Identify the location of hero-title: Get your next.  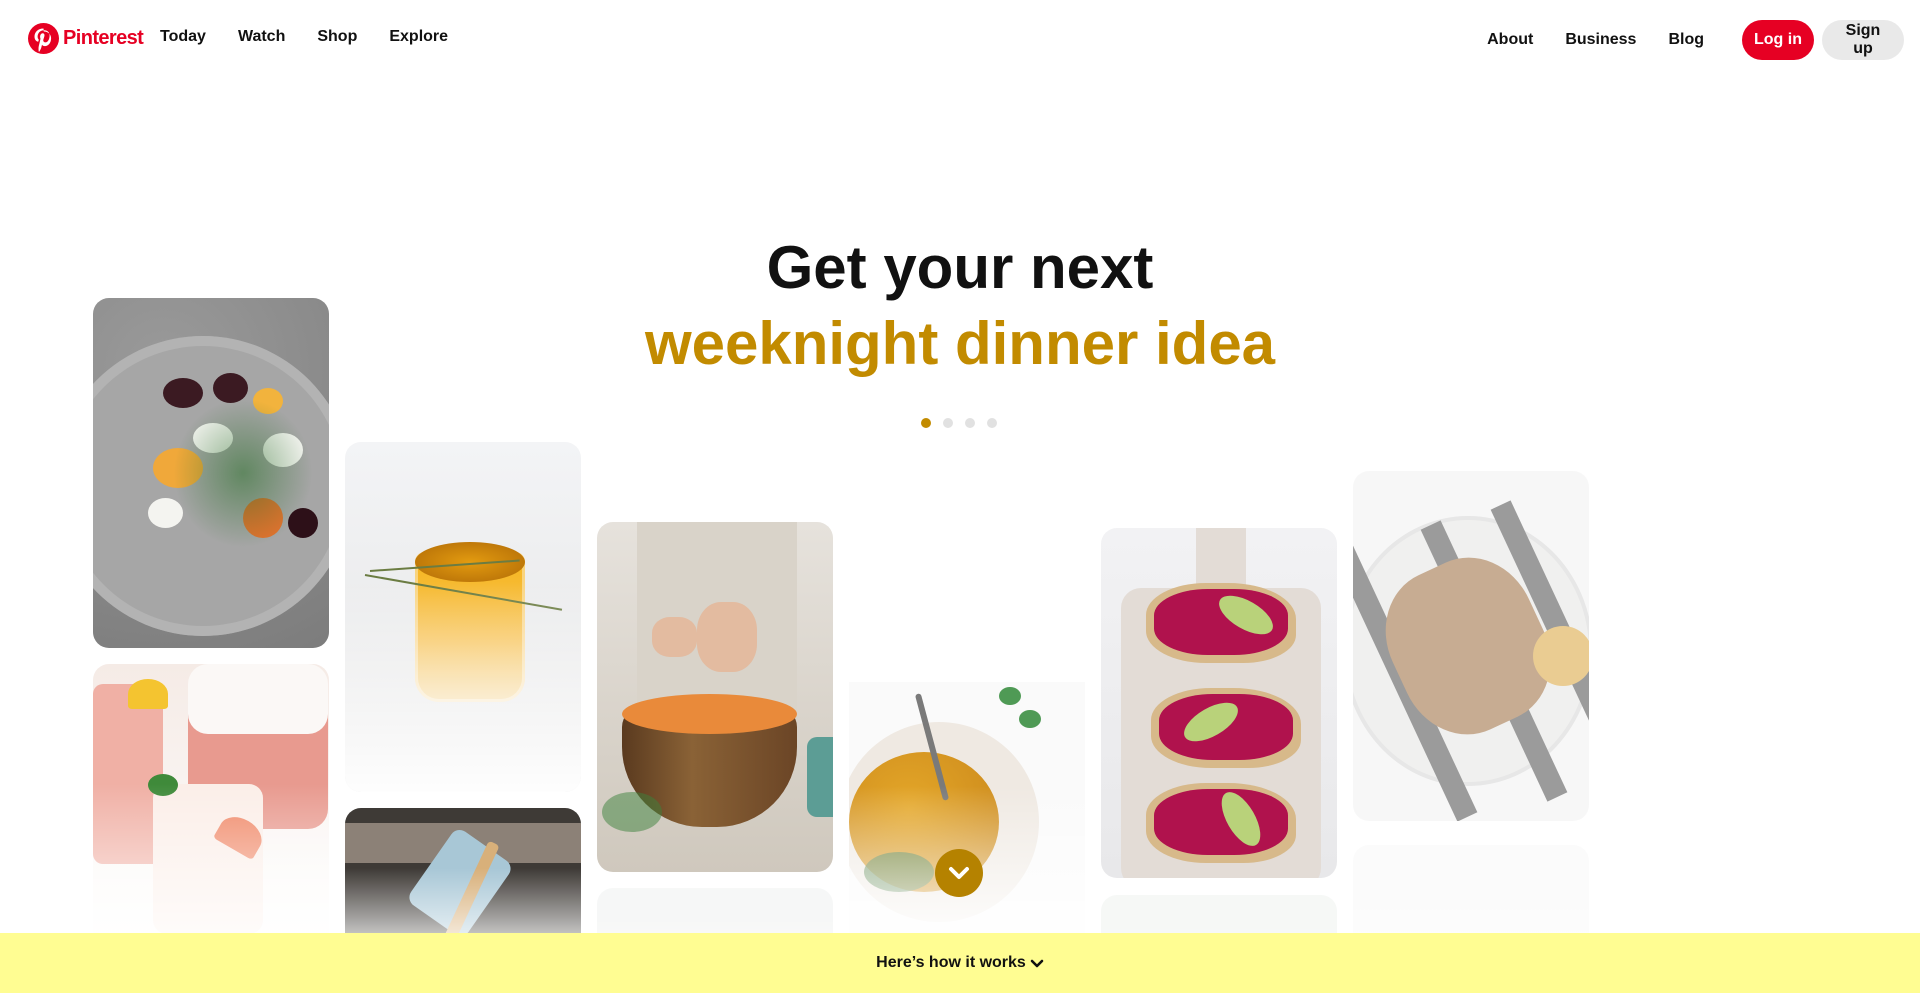
(960, 267).